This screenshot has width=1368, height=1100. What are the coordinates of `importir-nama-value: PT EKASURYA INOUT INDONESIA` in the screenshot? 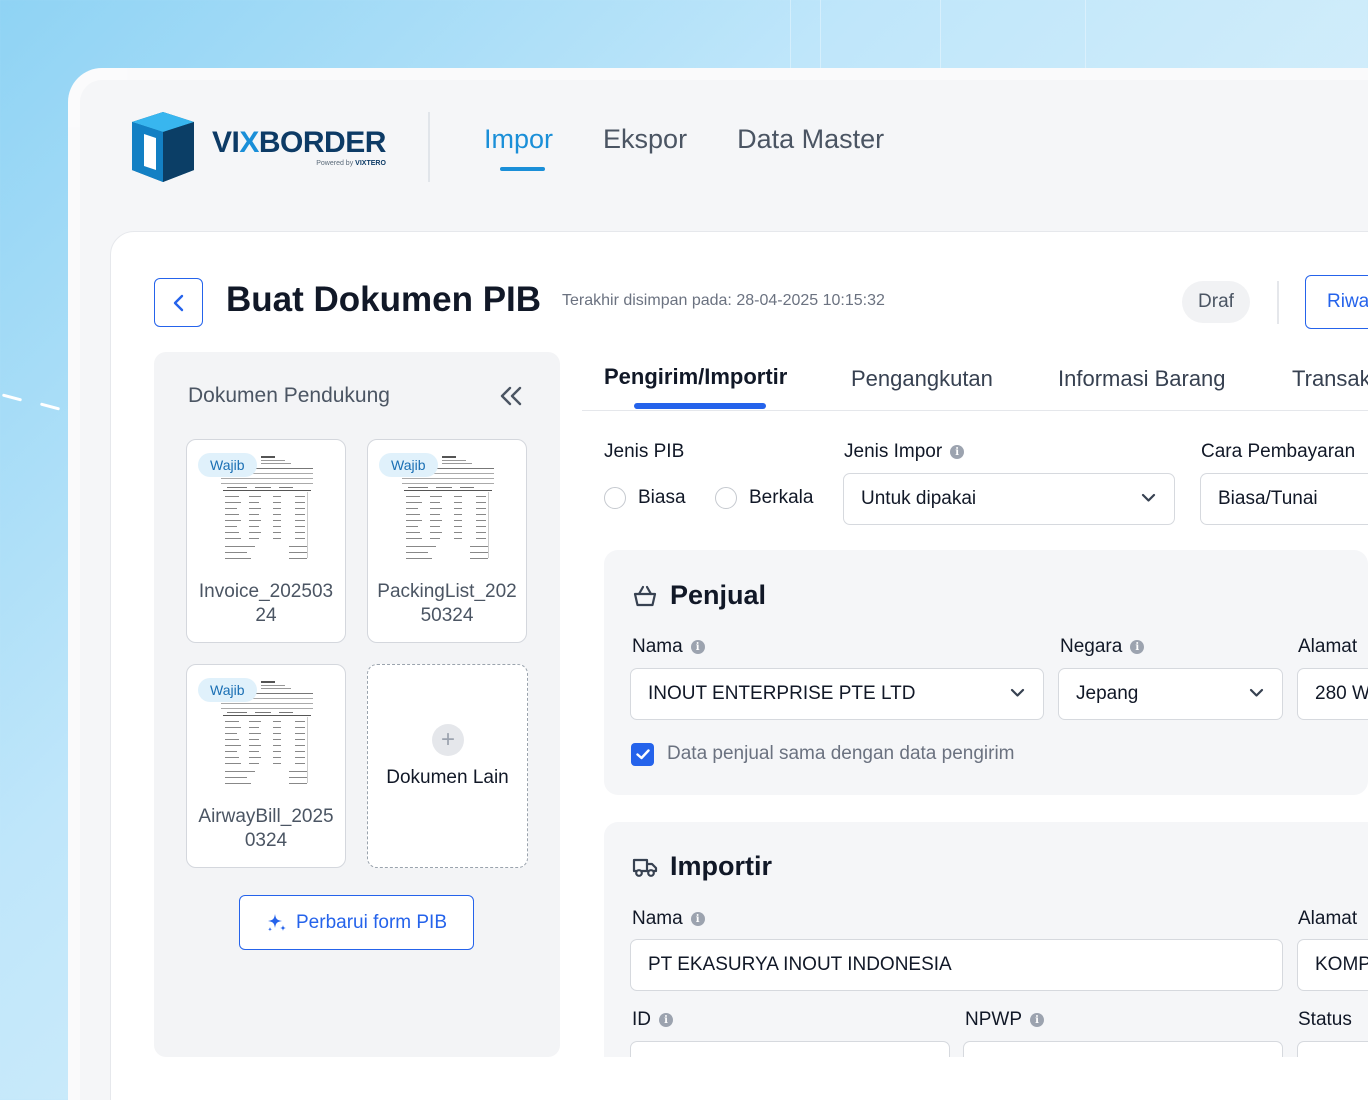 It's located at (800, 964).